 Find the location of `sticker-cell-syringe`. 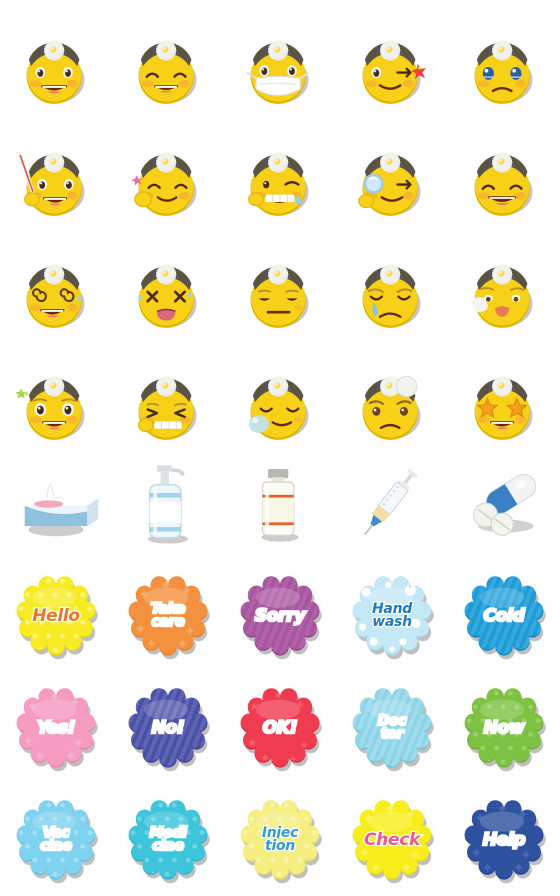

sticker-cell-syringe is located at coordinates (392, 504).